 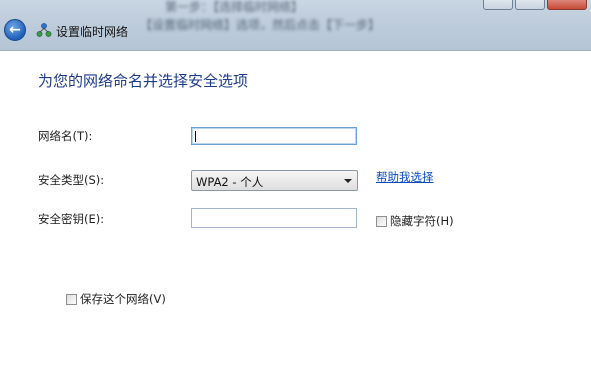 I want to click on page-title: 为您的网络命名并选择安全选项, so click(x=143, y=81).